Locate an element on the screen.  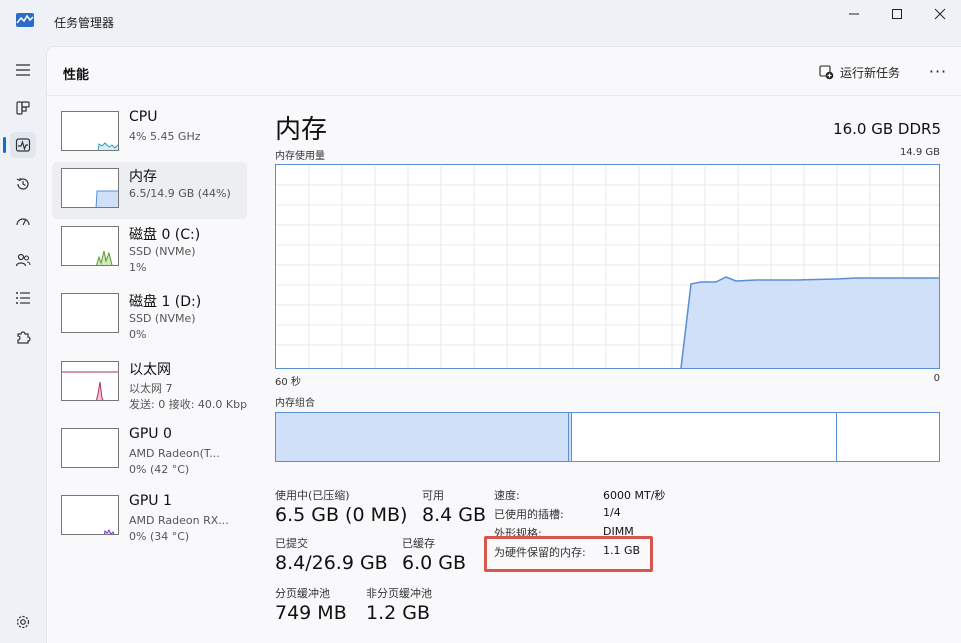
stat-cached: 已缓存 6.0 GB is located at coordinates (434, 554).